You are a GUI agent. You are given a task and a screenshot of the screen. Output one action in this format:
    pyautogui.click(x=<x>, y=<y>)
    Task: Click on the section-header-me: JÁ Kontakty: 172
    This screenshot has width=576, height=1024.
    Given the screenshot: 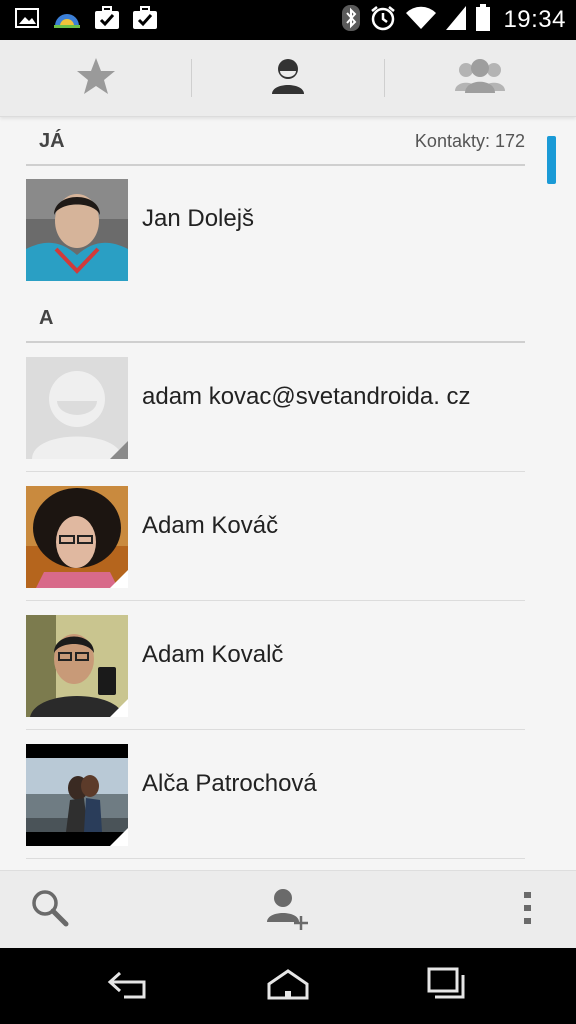 What is the action you would take?
    pyautogui.click(x=275, y=142)
    